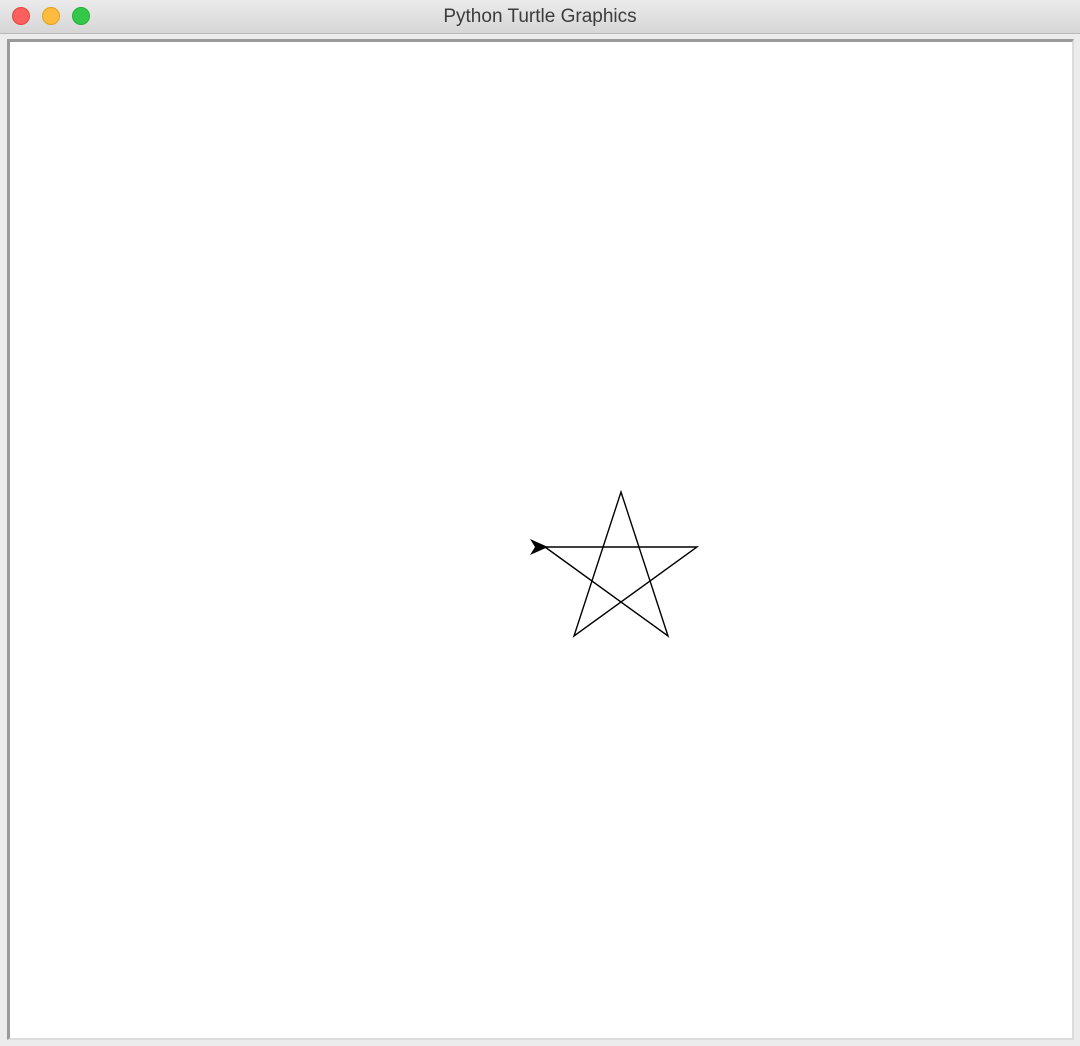  I want to click on window-title: Python Turtle Graphics, so click(540, 16).